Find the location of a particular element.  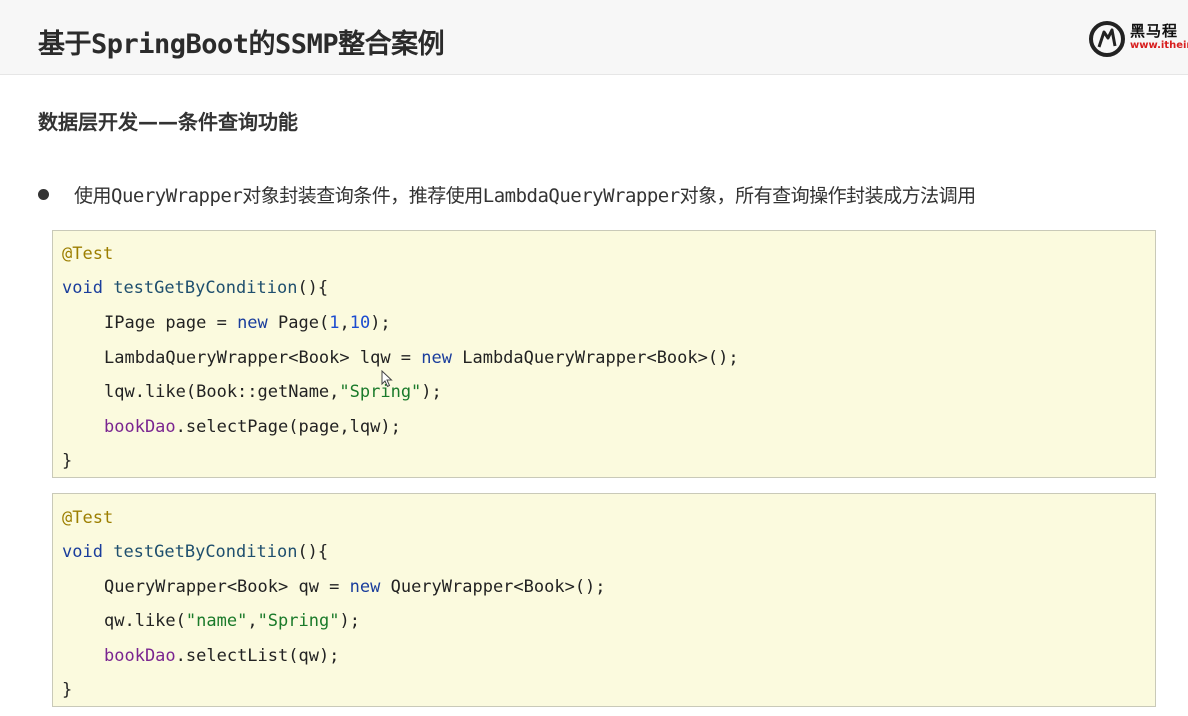

code-line-page: IPage page = new Page(1,10); is located at coordinates (247, 323).